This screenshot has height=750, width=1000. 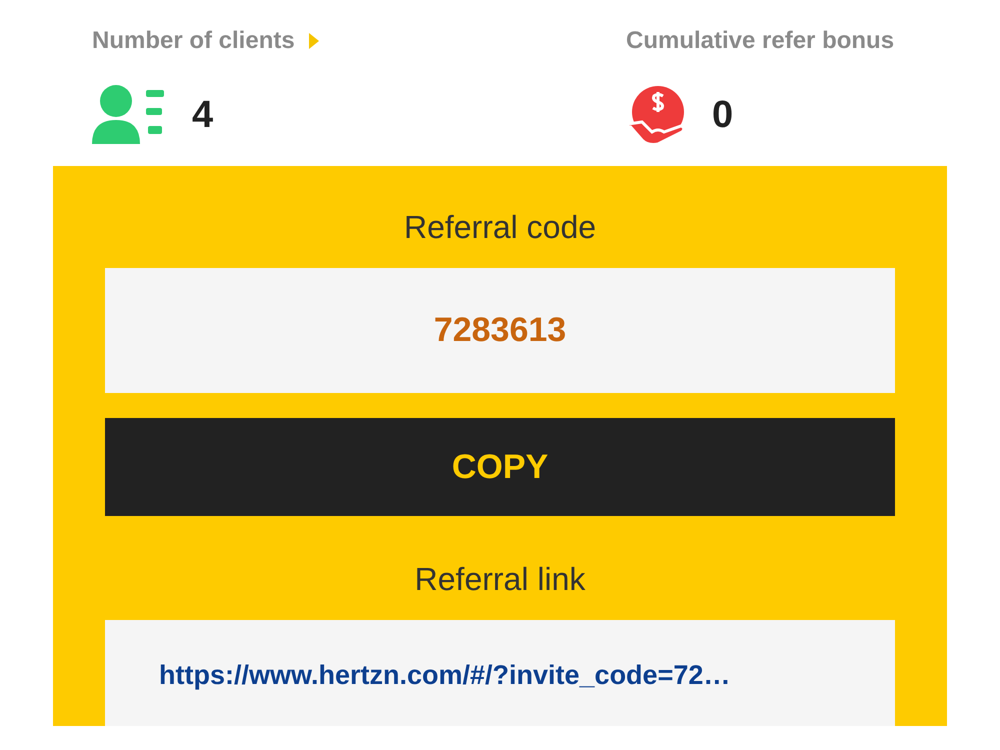 What do you see at coordinates (656, 115) in the screenshot?
I see `money-hand-icon` at bounding box center [656, 115].